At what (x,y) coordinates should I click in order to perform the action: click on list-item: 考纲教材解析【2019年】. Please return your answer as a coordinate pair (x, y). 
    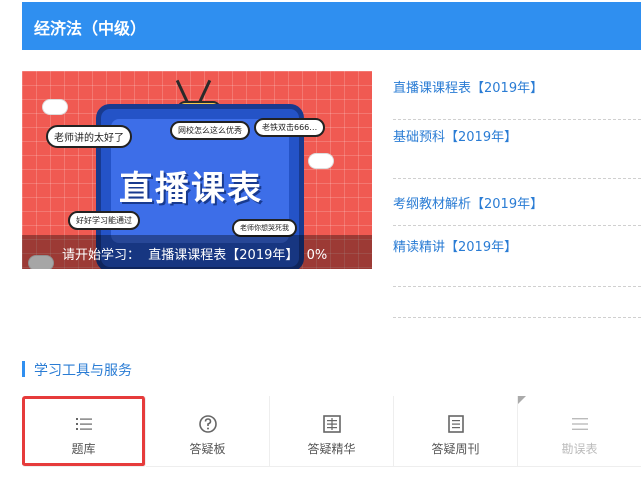
    Looking at the image, I should click on (517, 202).